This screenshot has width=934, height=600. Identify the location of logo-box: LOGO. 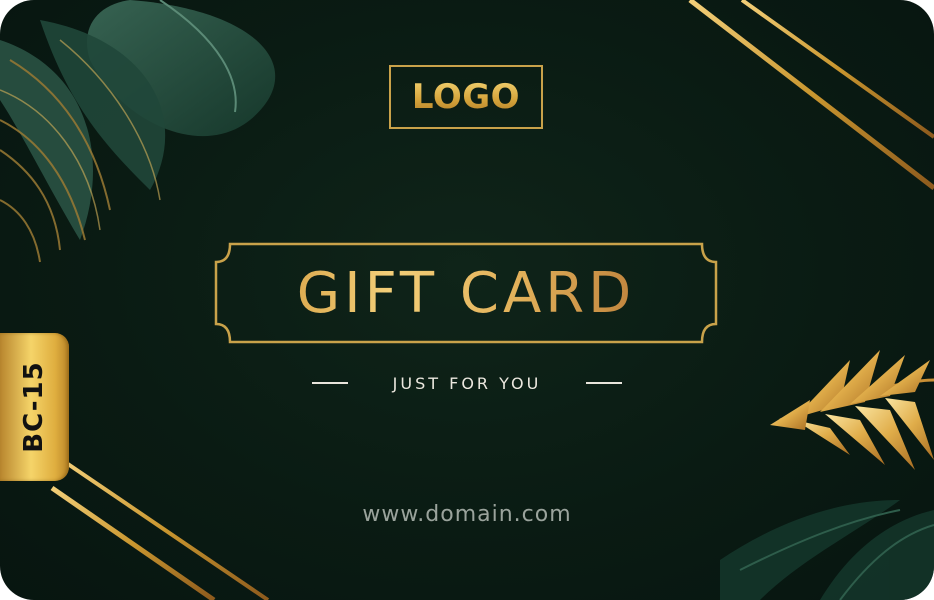
(466, 97).